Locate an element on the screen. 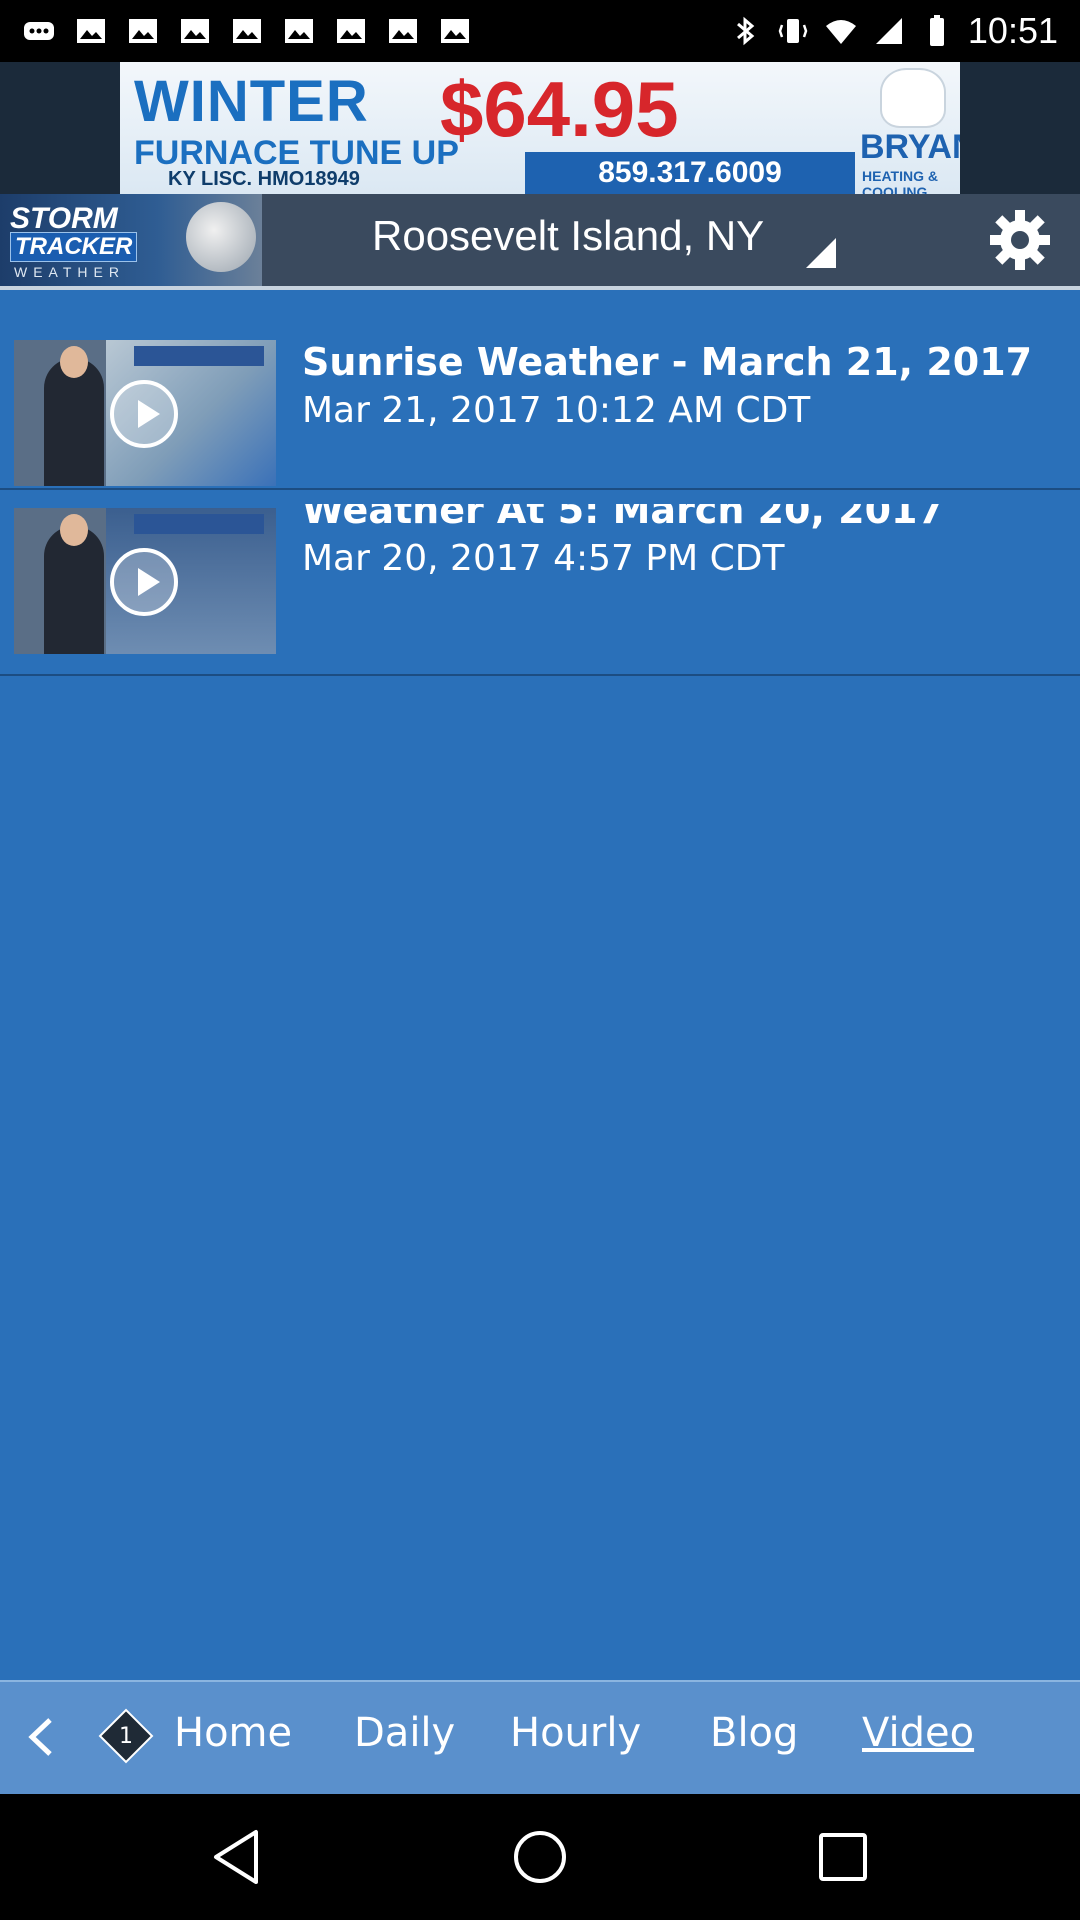  dropdown-triangle-icon is located at coordinates (821, 253).